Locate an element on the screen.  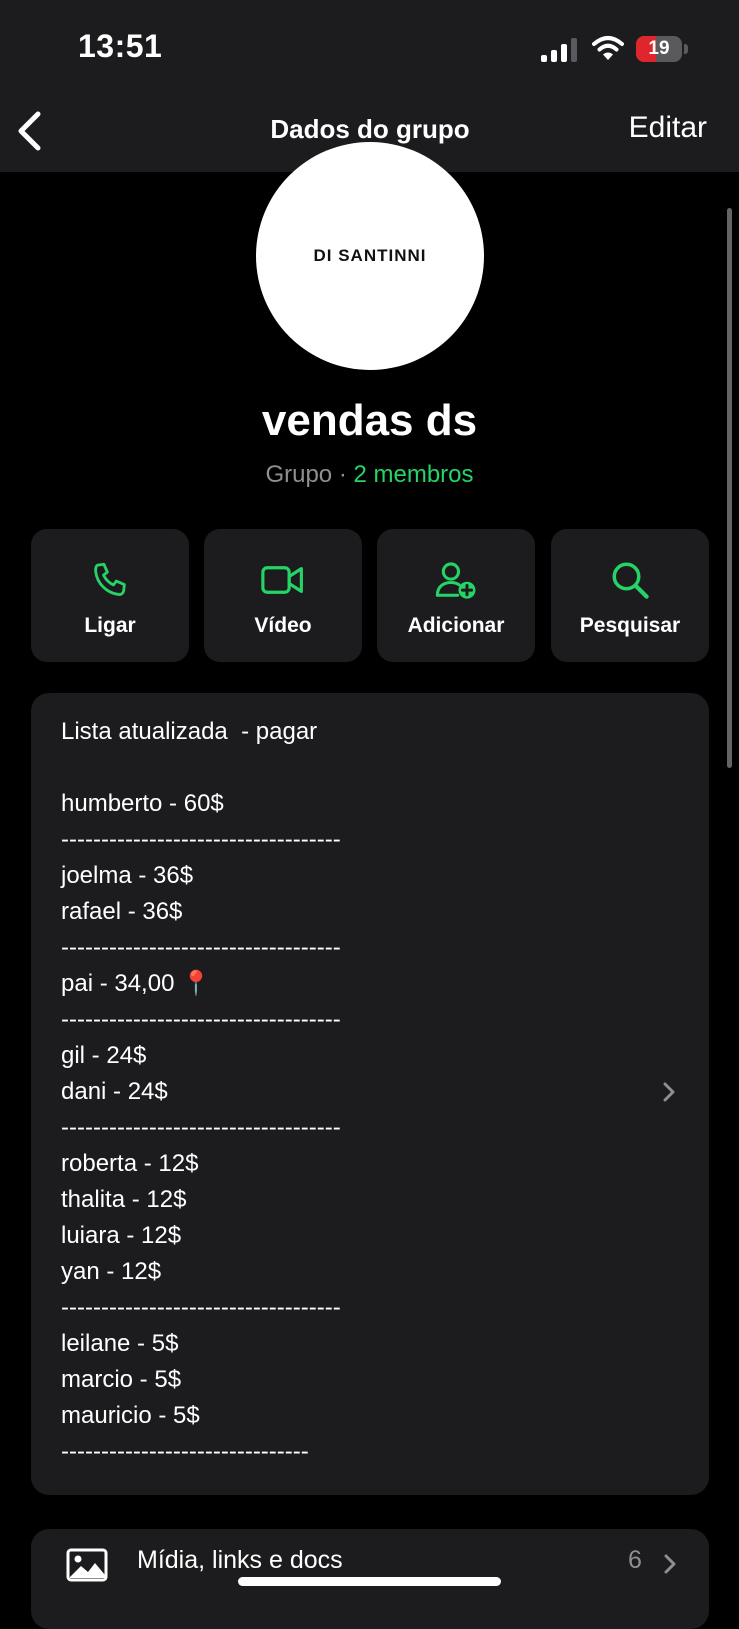
description-line: mauricio - 5$ is located at coordinates (130, 1415).